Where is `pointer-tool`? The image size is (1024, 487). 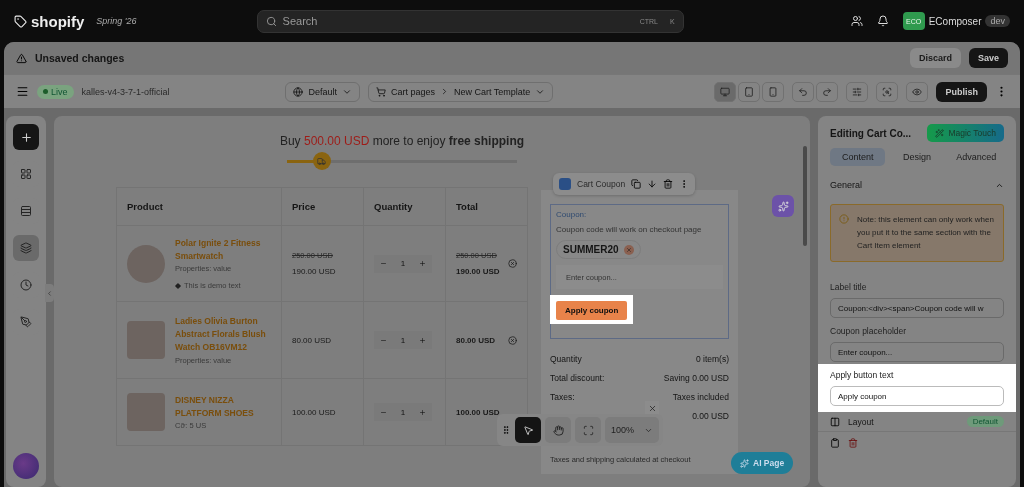 pointer-tool is located at coordinates (528, 430).